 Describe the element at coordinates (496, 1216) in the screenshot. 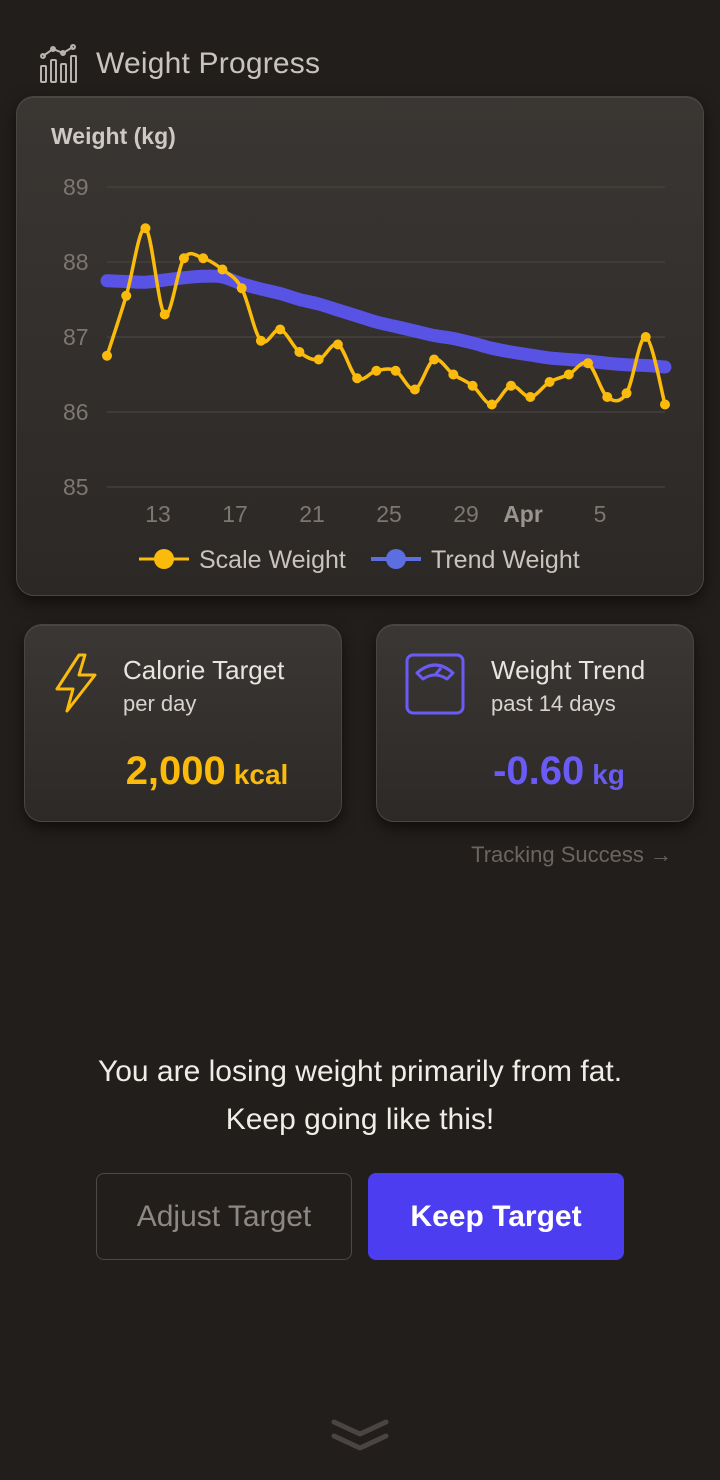

I see `keep-target-button: Keep Target` at that location.